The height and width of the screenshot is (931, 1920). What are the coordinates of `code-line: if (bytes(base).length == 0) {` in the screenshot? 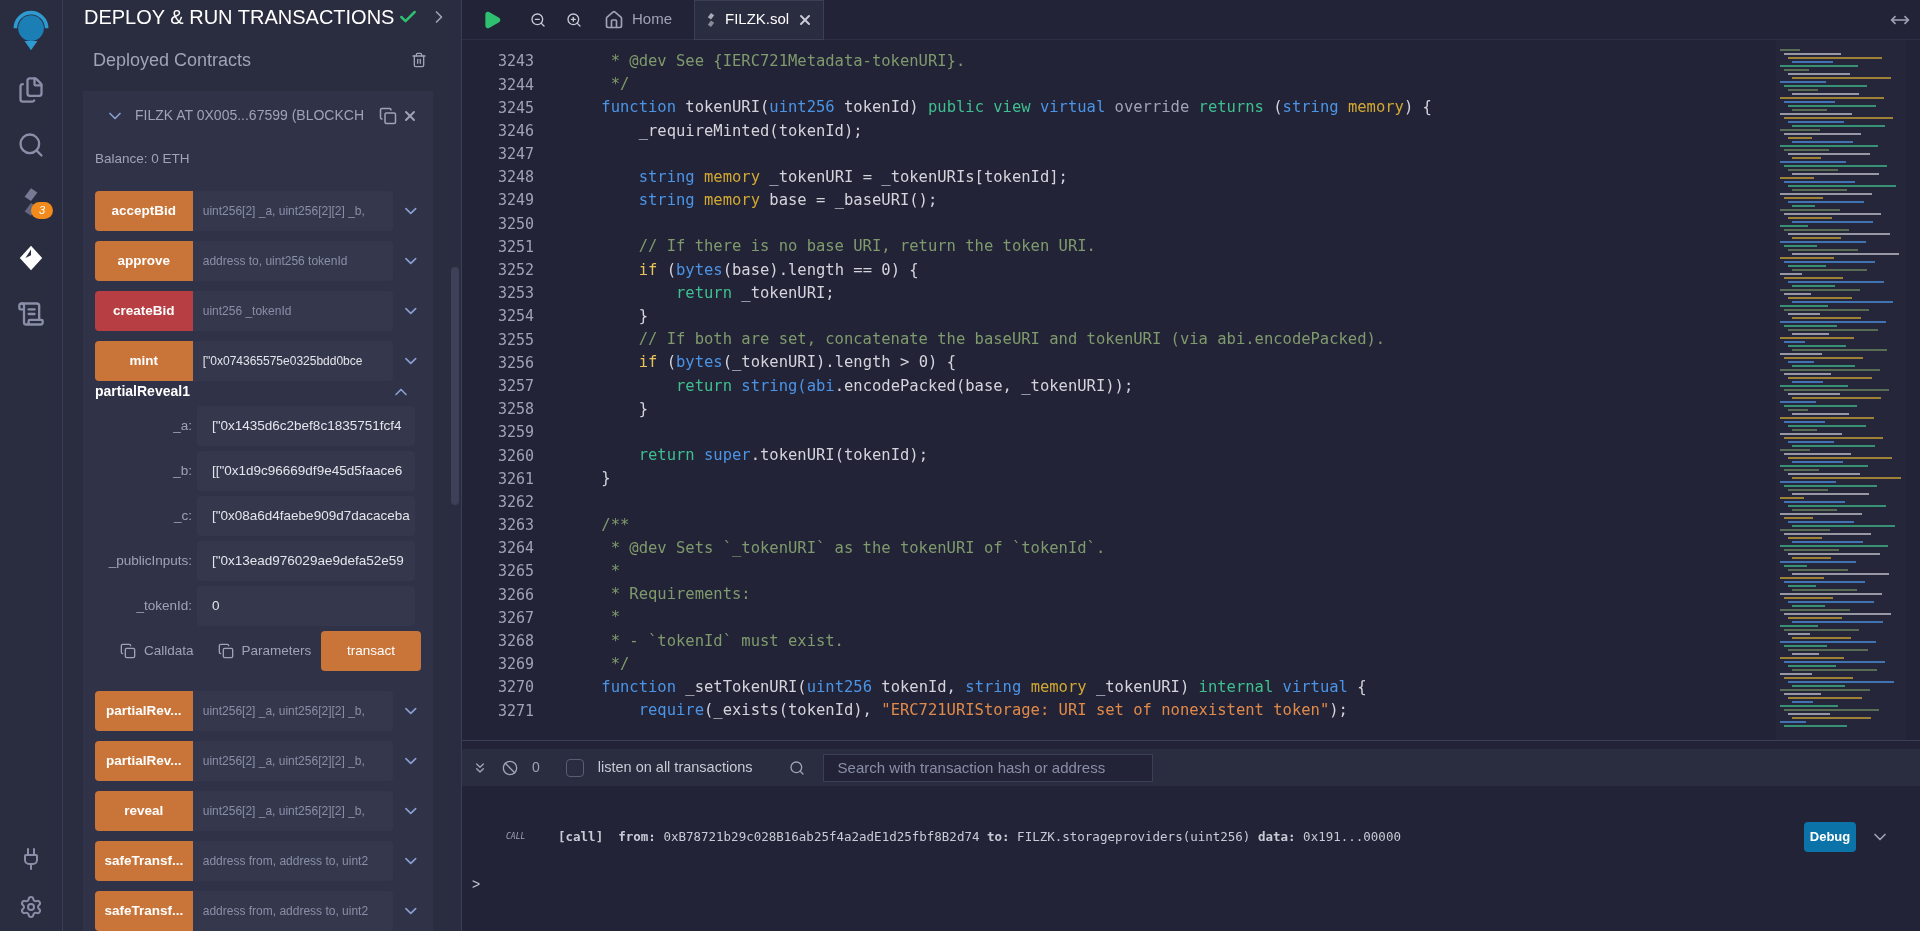 It's located at (778, 270).